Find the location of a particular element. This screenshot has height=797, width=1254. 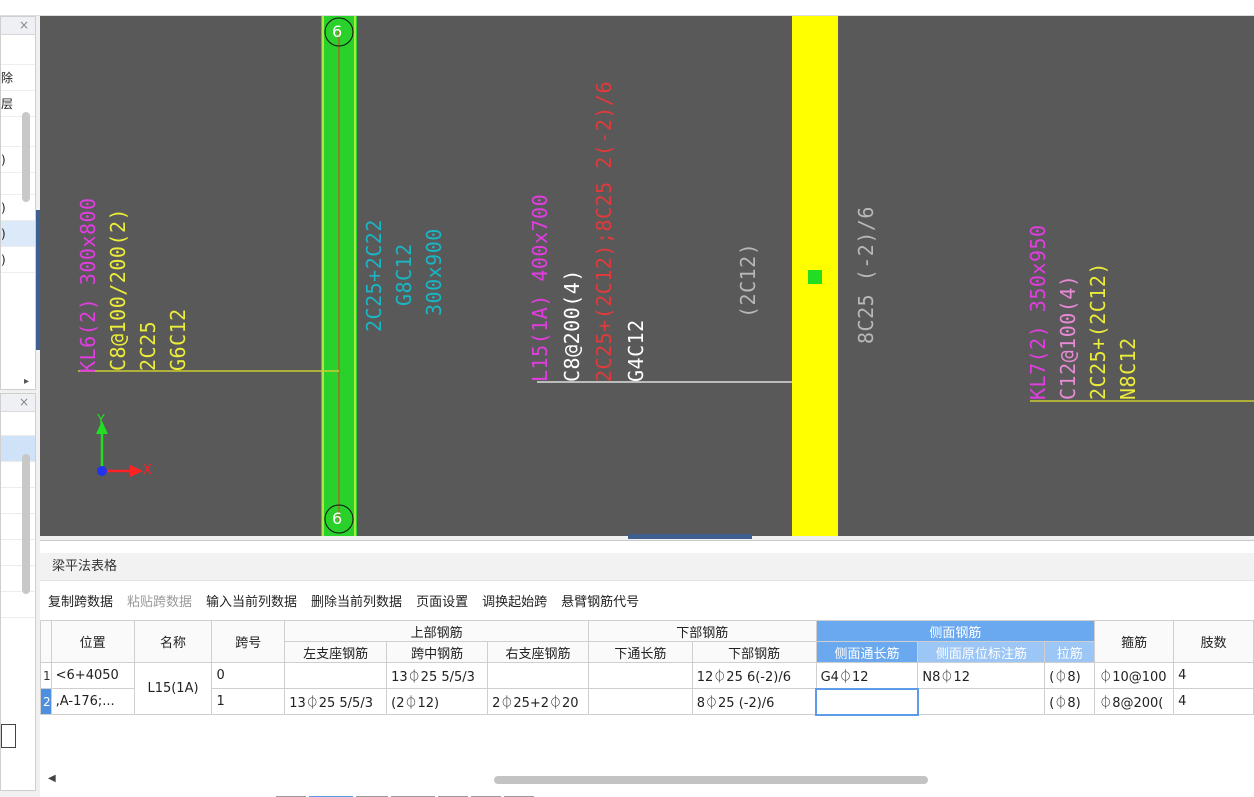

cell-bottom-bar: 8⏀25 (-2)/6 is located at coordinates (754, 701).